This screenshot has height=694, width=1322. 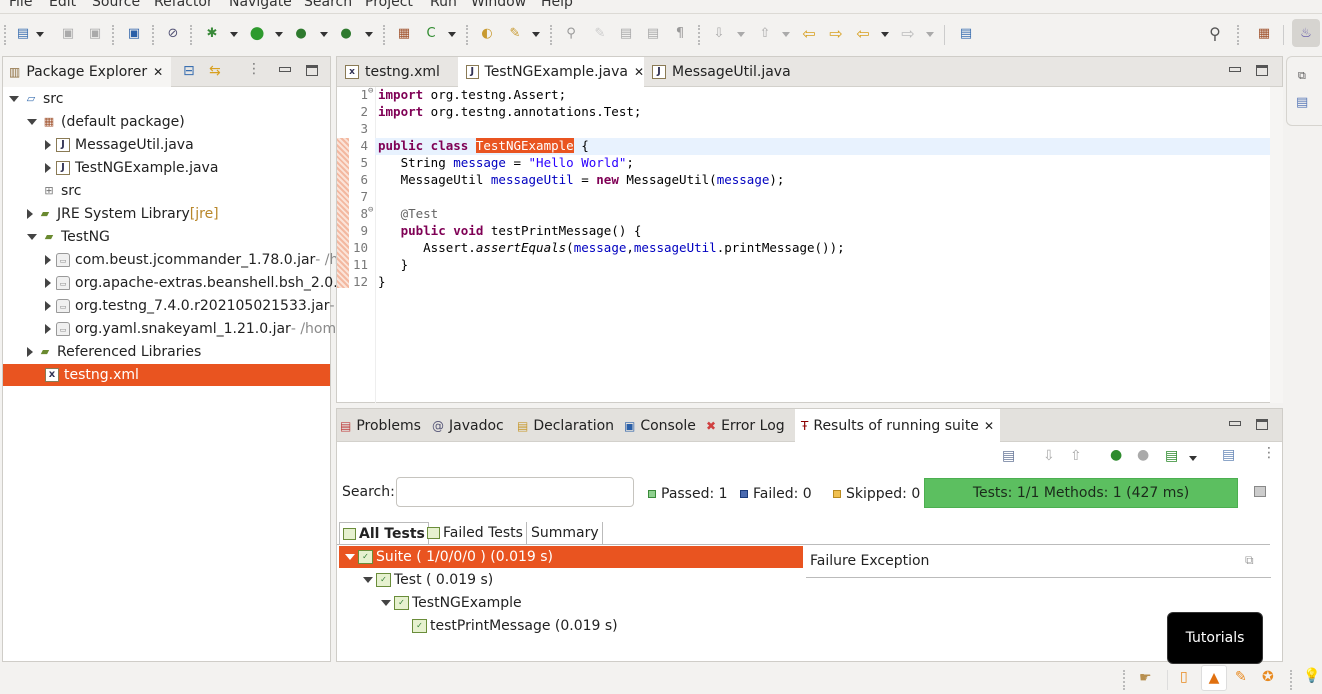 I want to click on tree-item: ▰ JRE System Library [jre], so click(x=123, y=214).